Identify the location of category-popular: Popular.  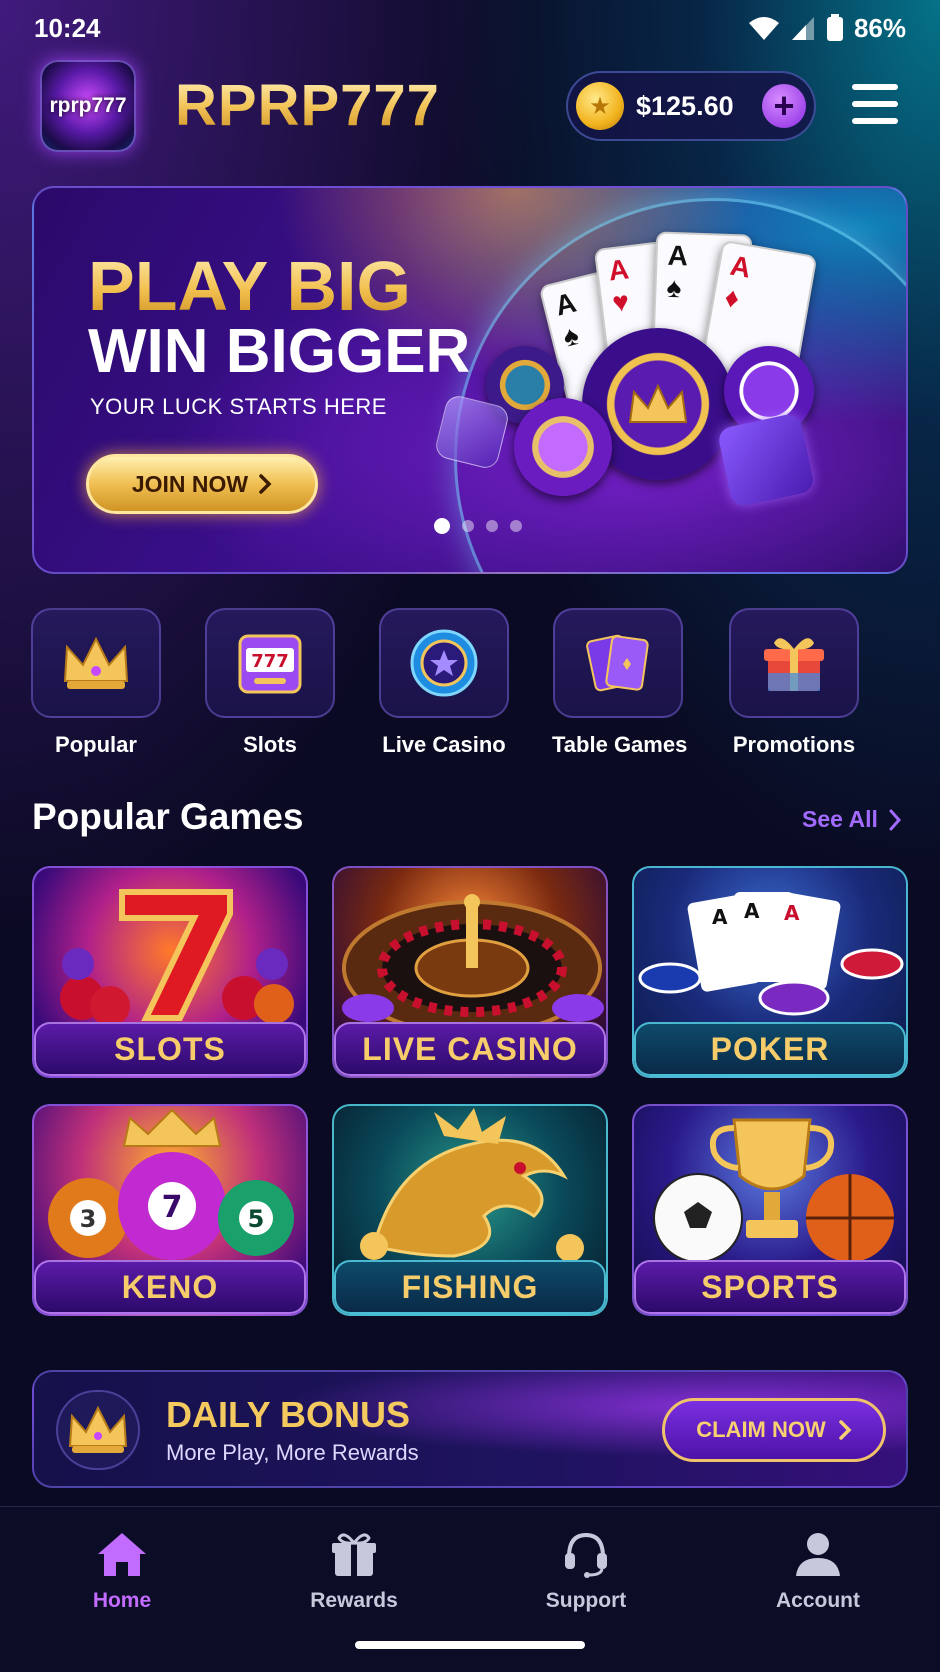
(96, 683).